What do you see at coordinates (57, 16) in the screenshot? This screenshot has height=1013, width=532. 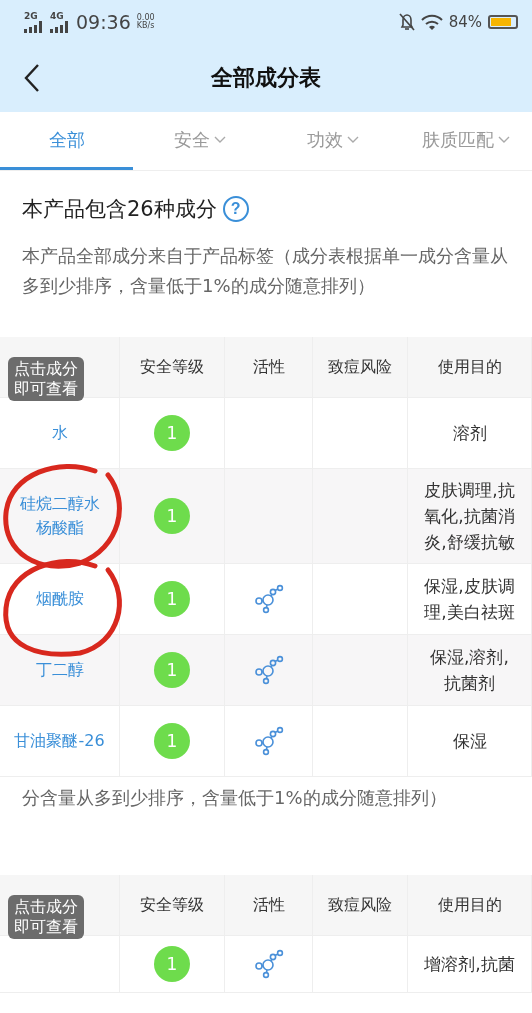 I see `network-label: 4G` at bounding box center [57, 16].